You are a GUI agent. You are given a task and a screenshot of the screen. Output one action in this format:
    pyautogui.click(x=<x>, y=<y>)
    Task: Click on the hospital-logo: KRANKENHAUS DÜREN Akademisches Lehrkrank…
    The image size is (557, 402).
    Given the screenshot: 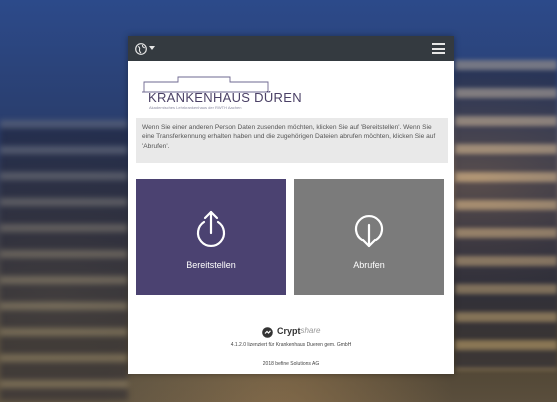 What is the action you would take?
    pyautogui.click(x=220, y=92)
    